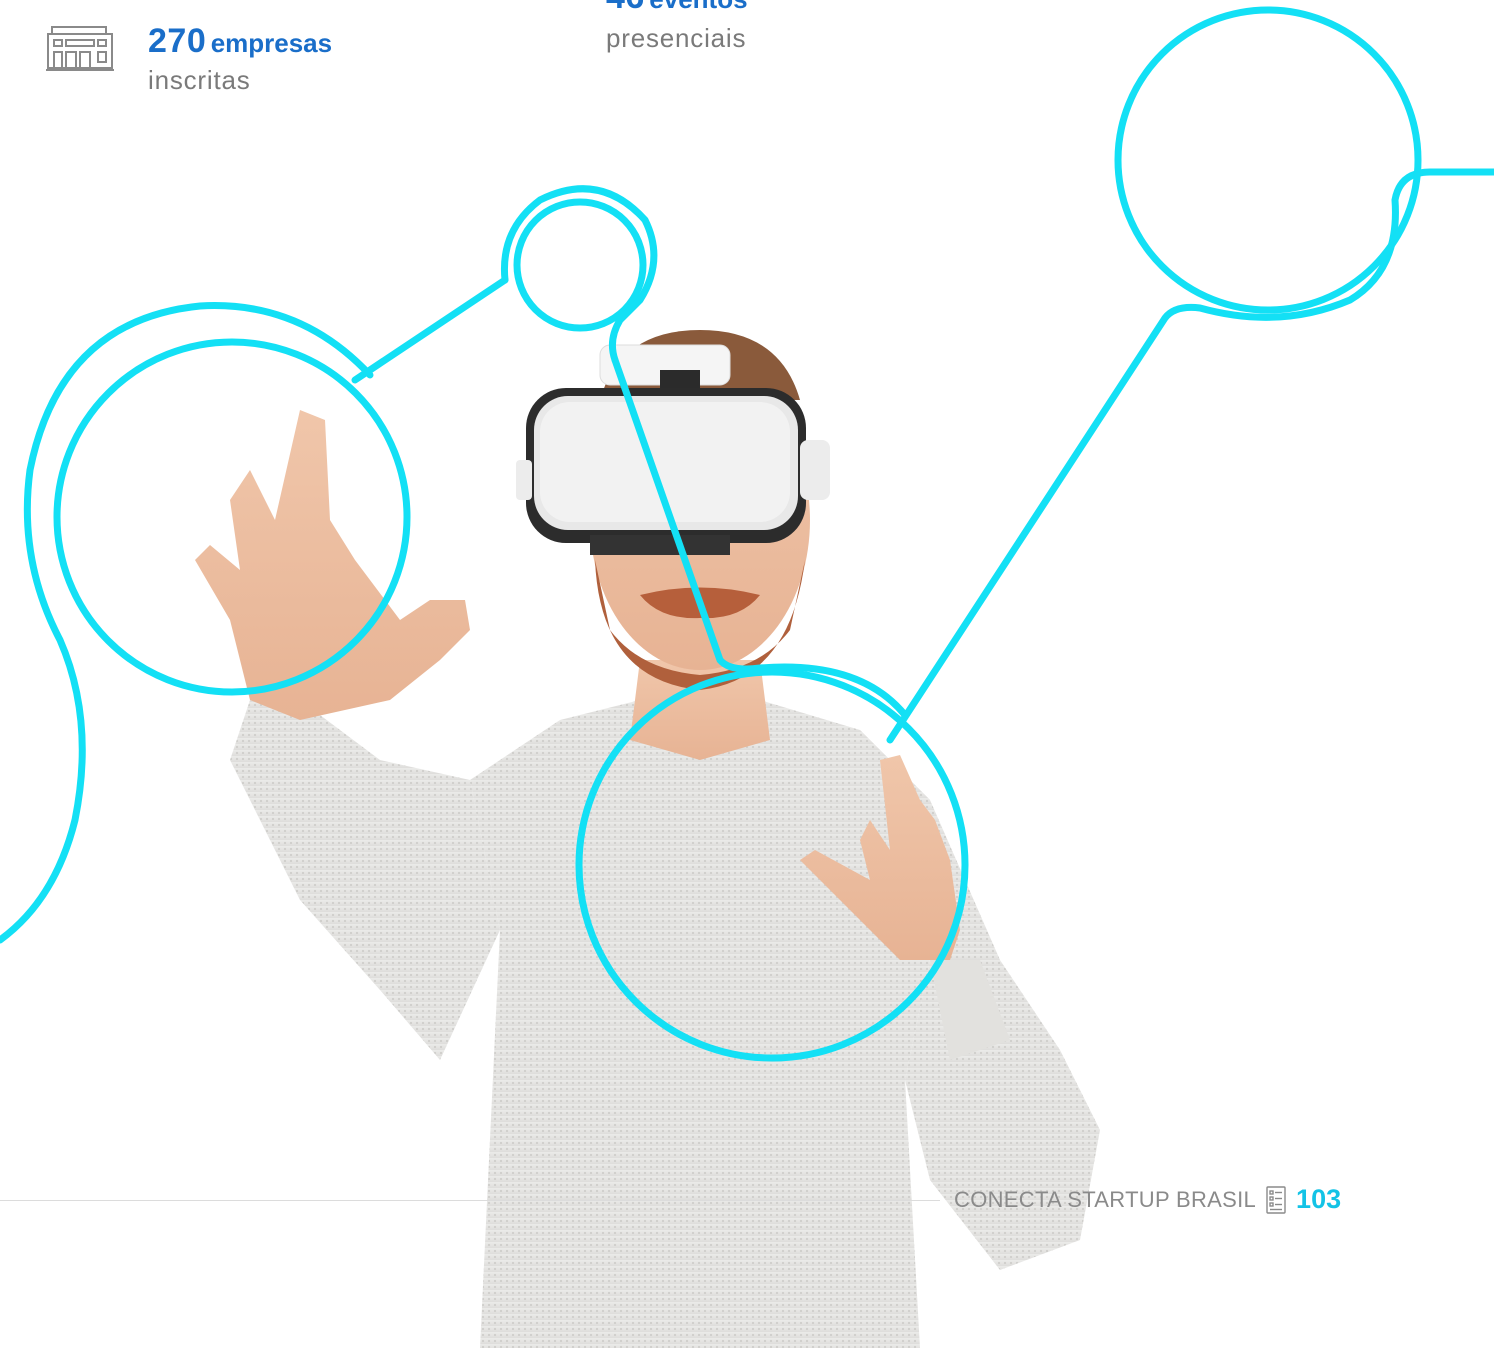 The width and height of the screenshot is (1494, 1348). Describe the element at coordinates (199, 80) in the screenshot. I see `stat-companies-caption: inscritas` at that location.